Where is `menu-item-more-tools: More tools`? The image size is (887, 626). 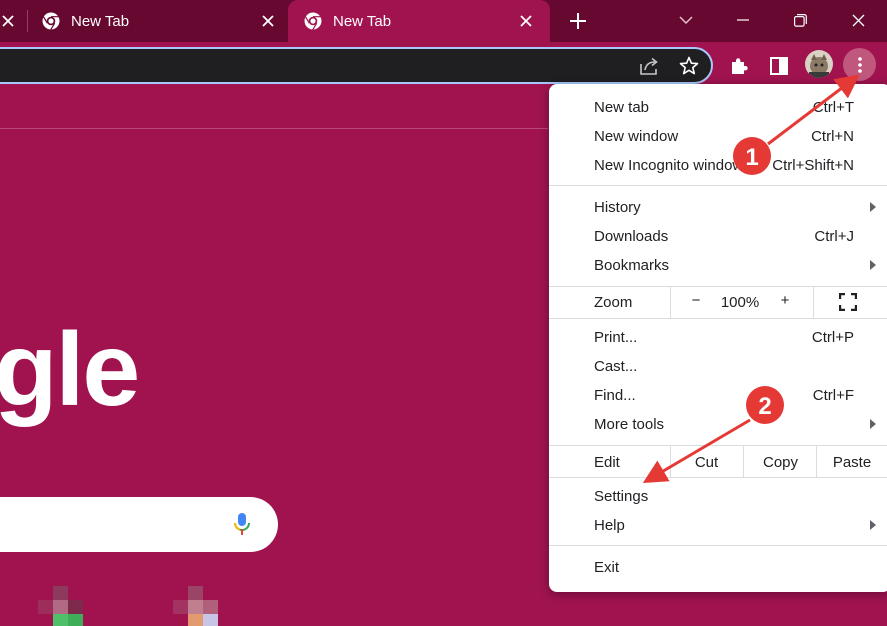
menu-item-more-tools: More tools is located at coordinates (718, 424).